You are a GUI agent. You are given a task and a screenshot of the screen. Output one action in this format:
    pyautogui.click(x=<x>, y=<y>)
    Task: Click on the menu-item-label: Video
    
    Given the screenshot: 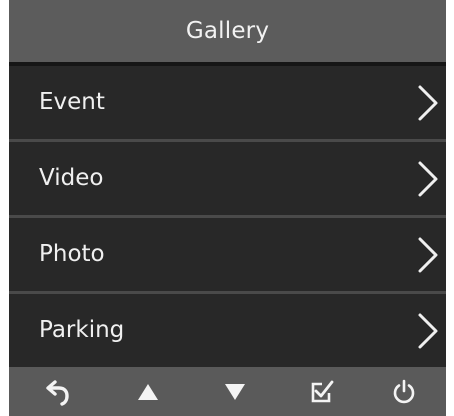 What is the action you would take?
    pyautogui.click(x=71, y=178)
    